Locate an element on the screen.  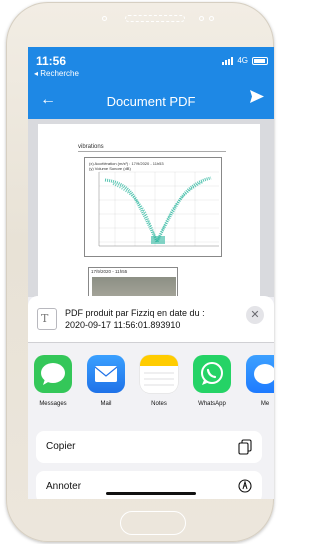
share-apps-row: Messages Mail Notes WhatsApp Me is located at coordinates (151, 383).